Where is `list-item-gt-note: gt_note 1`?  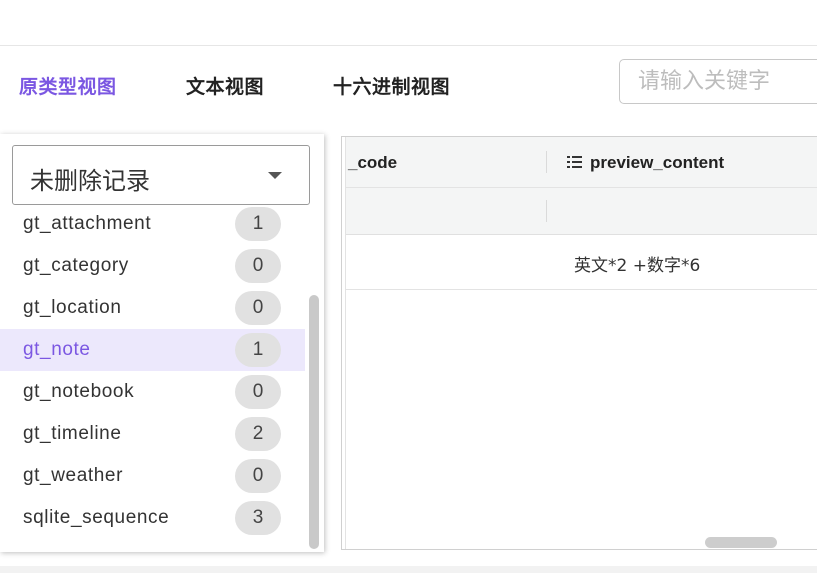 list-item-gt-note: gt_note 1 is located at coordinates (152, 350).